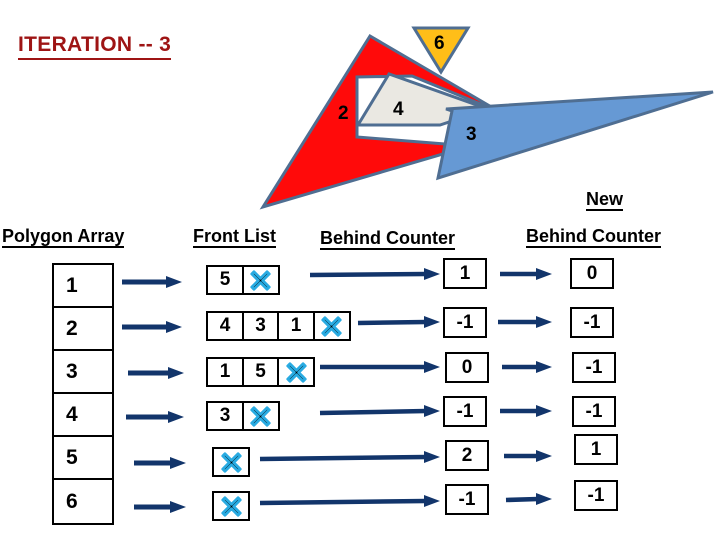 The image size is (720, 540). I want to click on polygon-label-2: 2, so click(343, 113).